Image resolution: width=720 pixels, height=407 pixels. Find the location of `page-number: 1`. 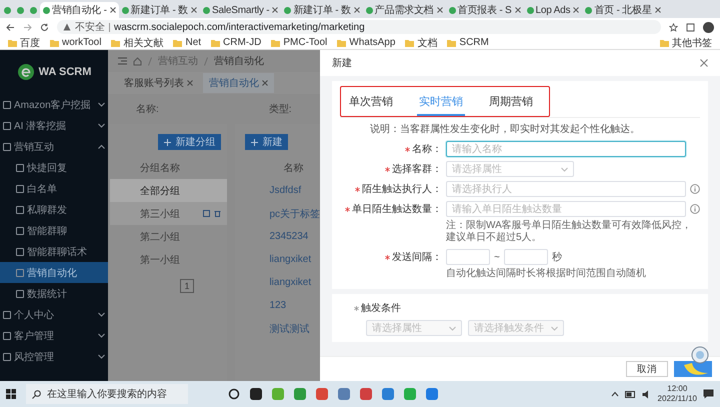

page-number: 1 is located at coordinates (187, 286).